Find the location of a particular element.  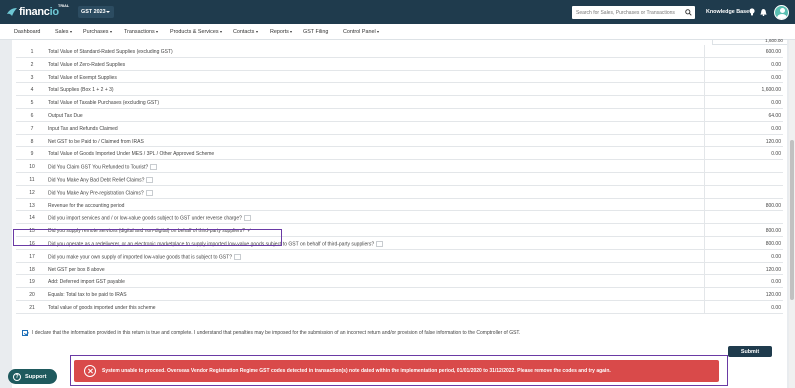

nav-control-panel: Control Panel is located at coordinates (361, 32).